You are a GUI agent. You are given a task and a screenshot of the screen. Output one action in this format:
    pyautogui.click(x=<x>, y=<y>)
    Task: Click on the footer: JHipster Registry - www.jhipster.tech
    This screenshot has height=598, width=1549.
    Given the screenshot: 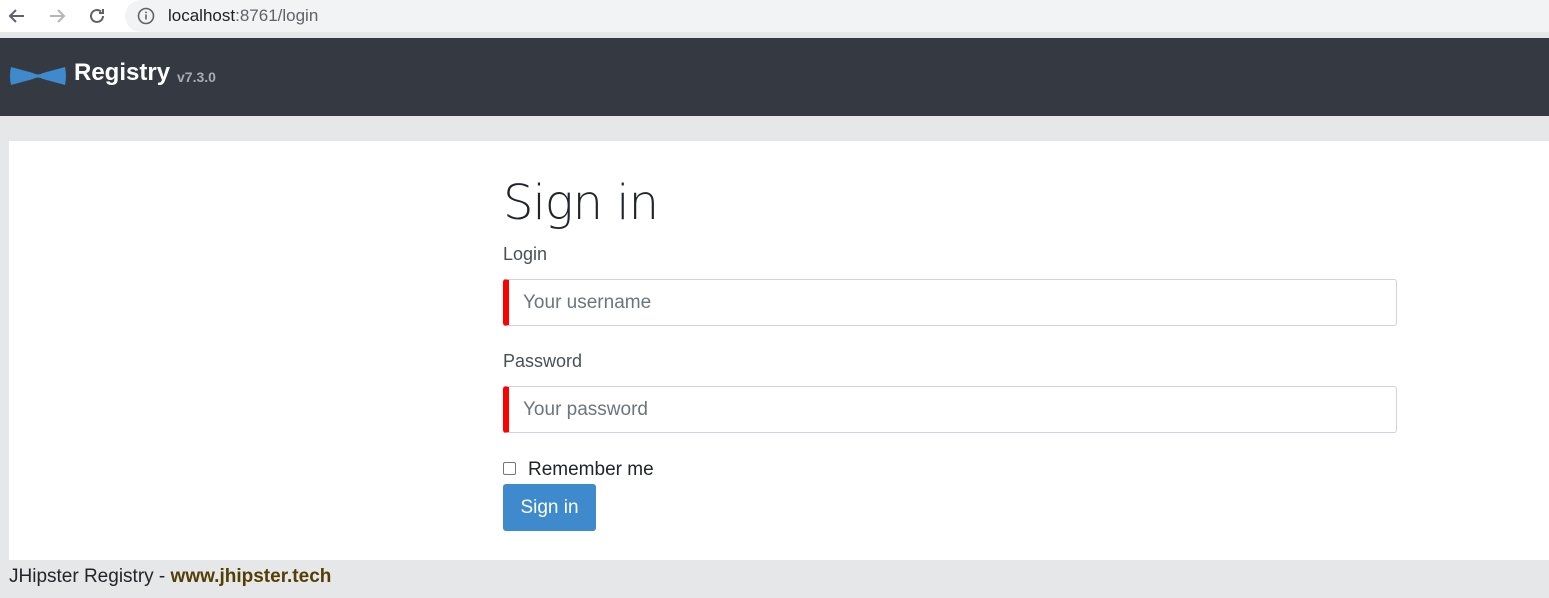 What is the action you would take?
    pyautogui.click(x=170, y=577)
    